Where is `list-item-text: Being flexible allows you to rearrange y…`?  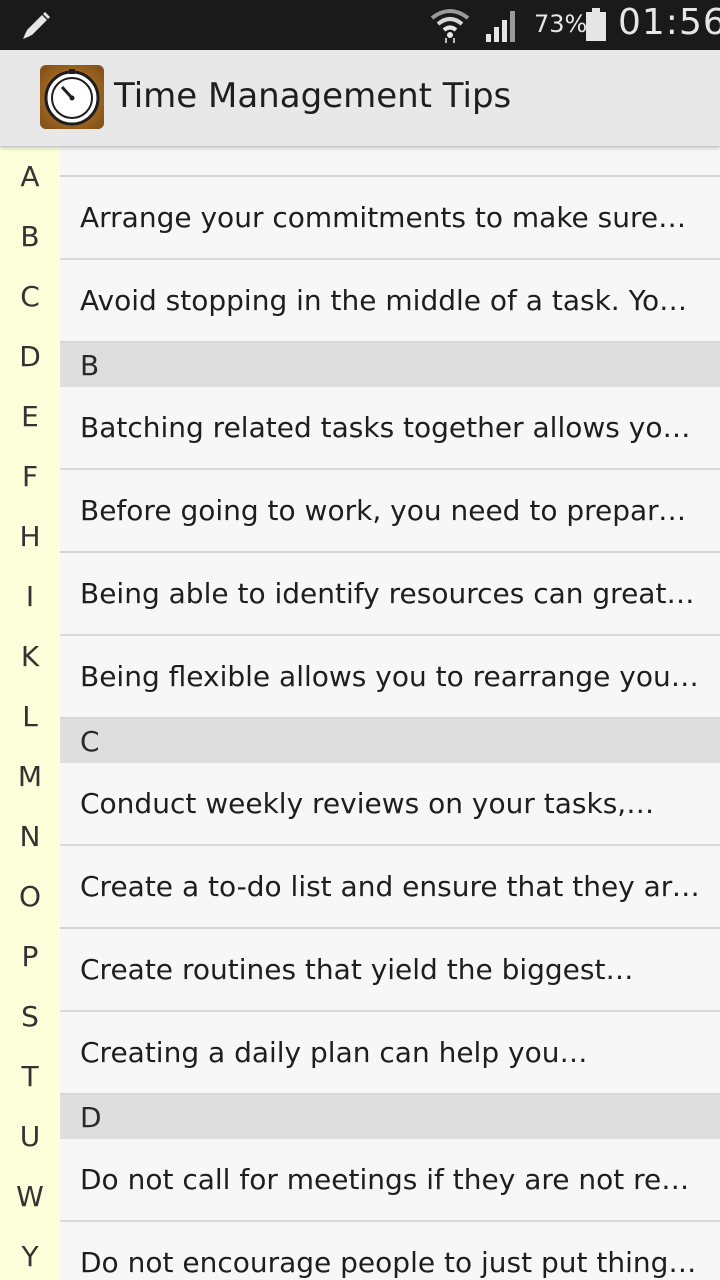
list-item-text: Being flexible allows you to rearrange y… is located at coordinates (391, 676).